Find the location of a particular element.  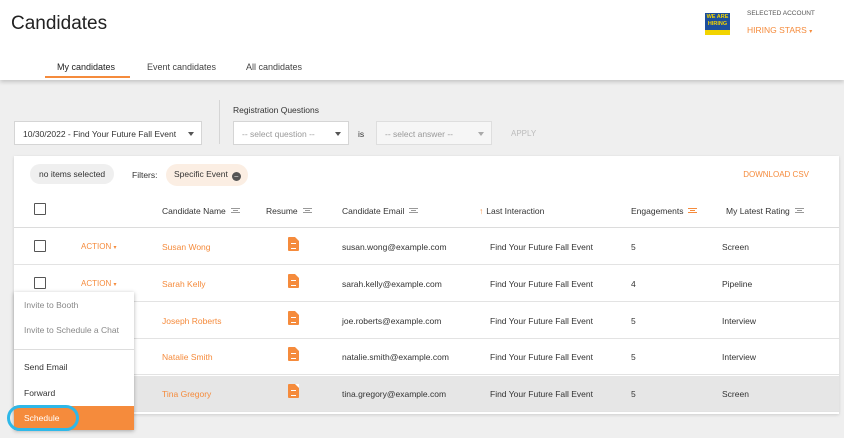

column-header-my-latest-rating: My Latest Rating is located at coordinates (765, 211).